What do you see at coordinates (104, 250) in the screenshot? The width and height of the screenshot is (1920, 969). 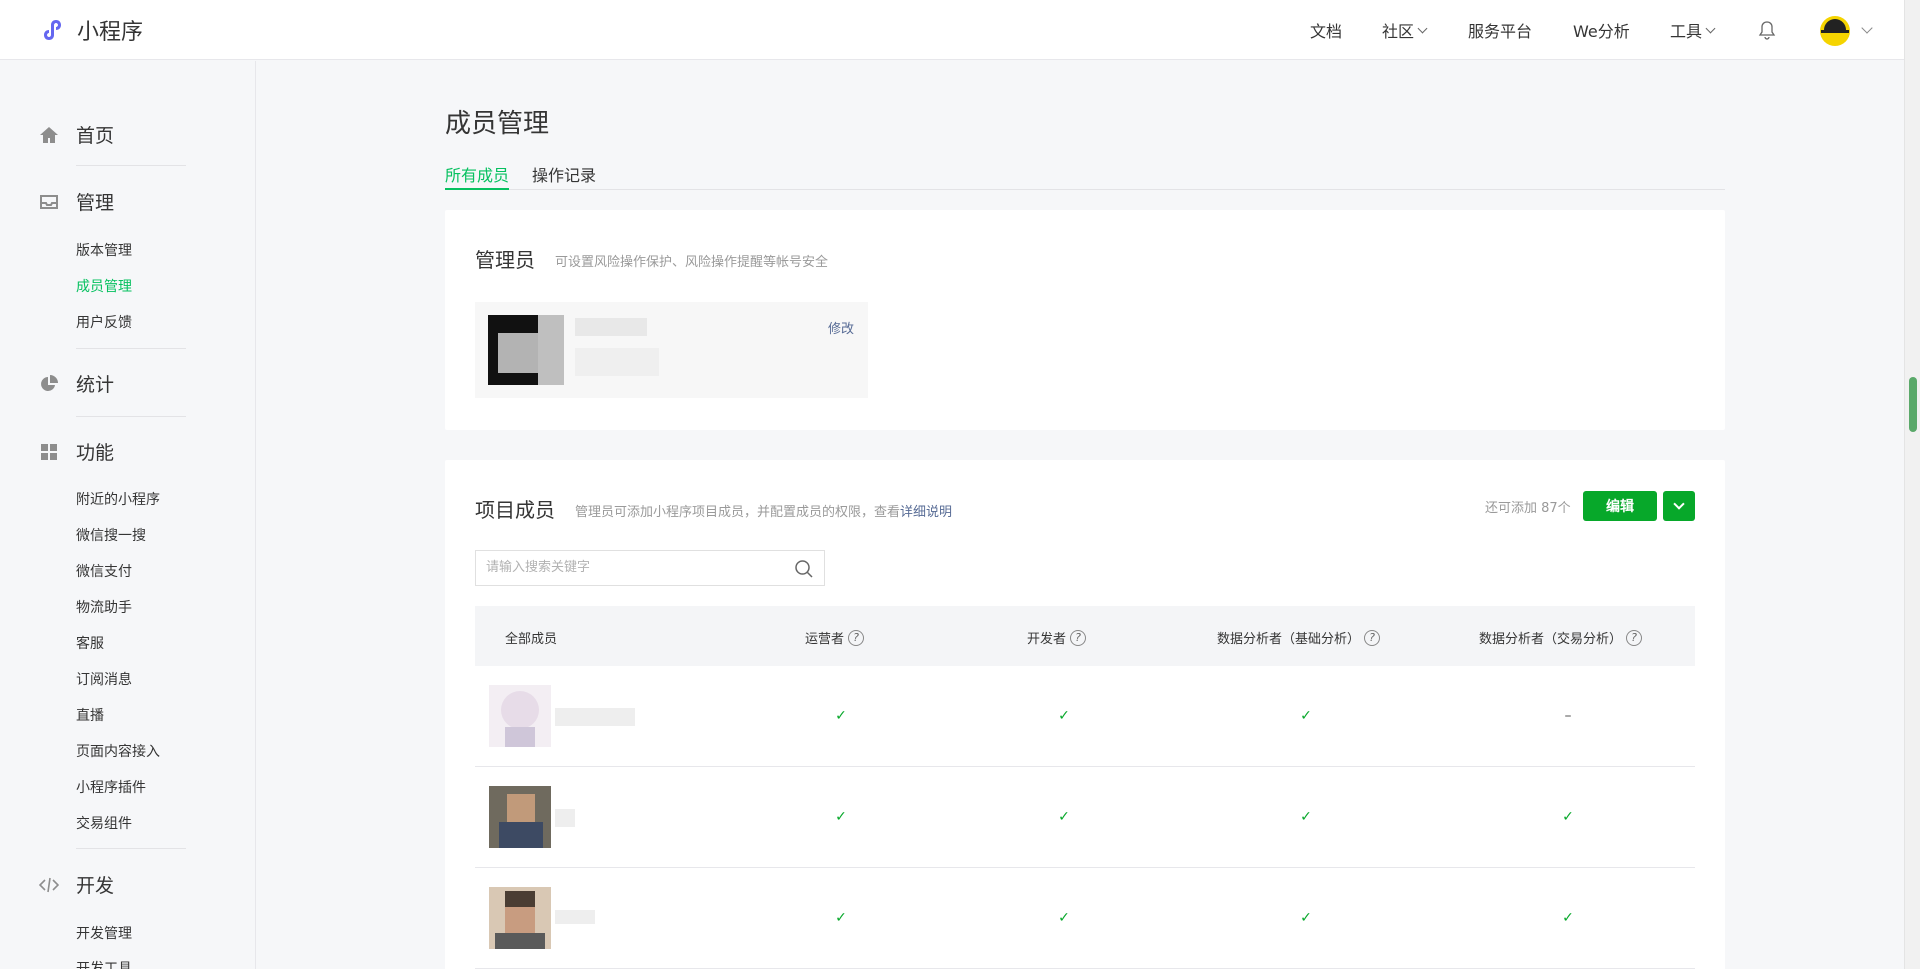 I see `sidebar-item-versions: 版本管理` at bounding box center [104, 250].